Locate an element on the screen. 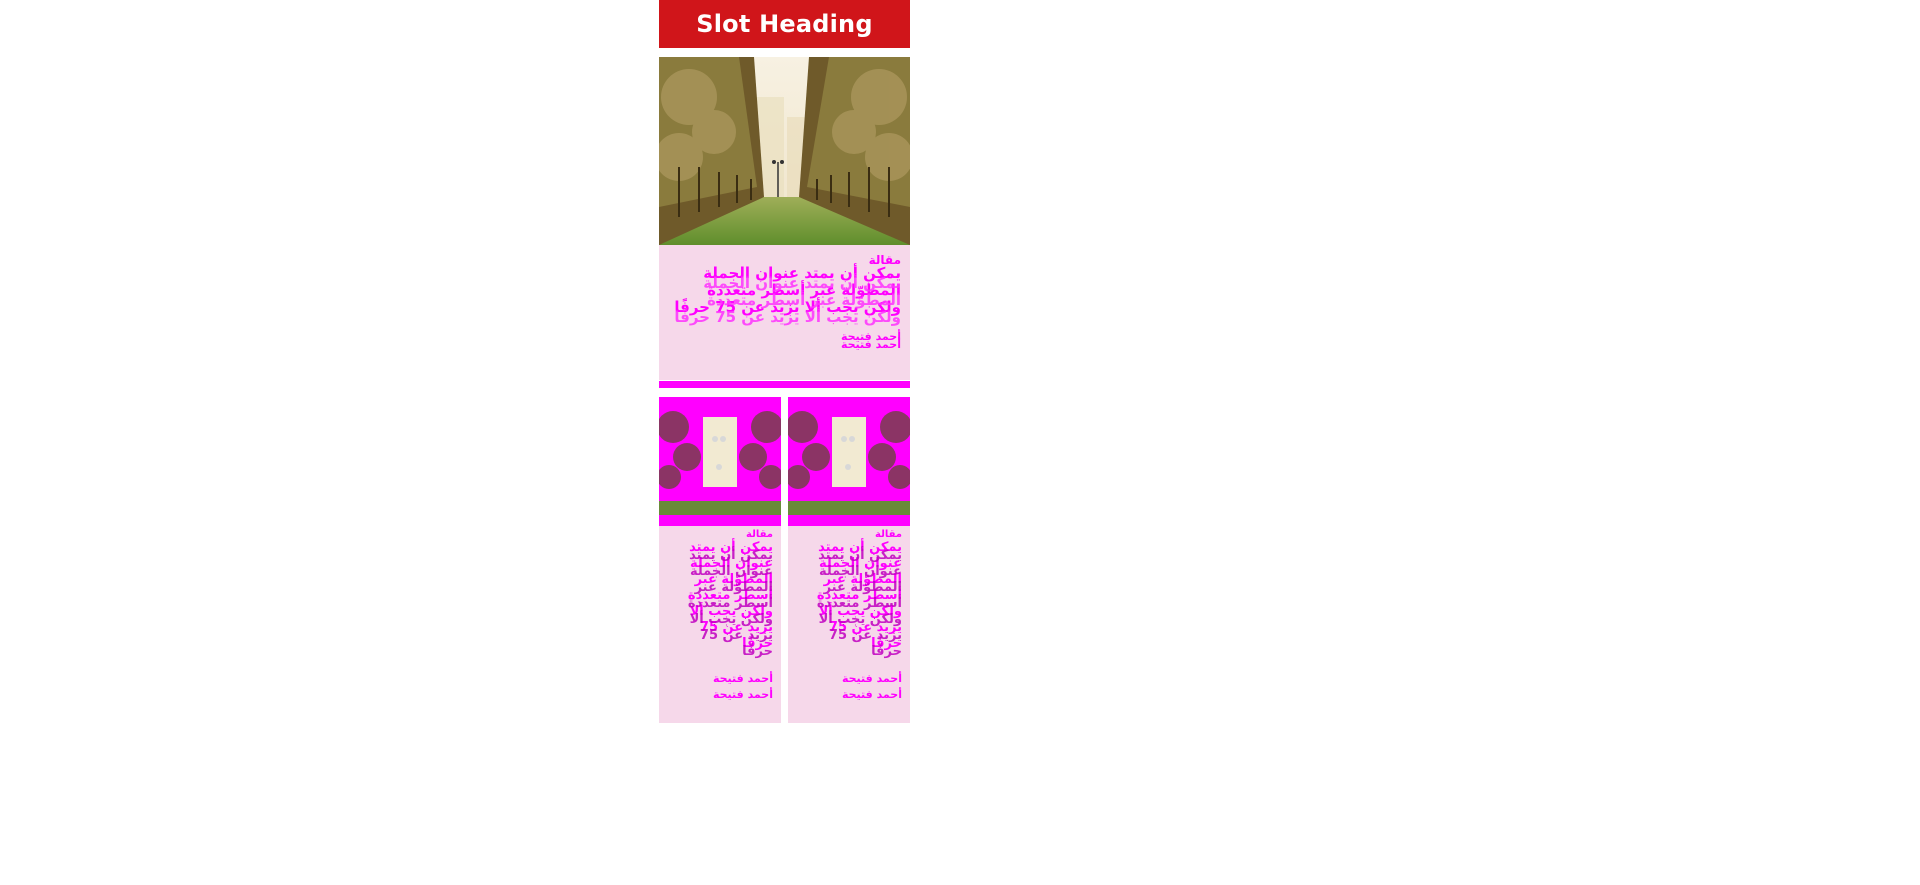 The height and width of the screenshot is (885, 1920). slot-heading: Slot Heading is located at coordinates (784, 24).